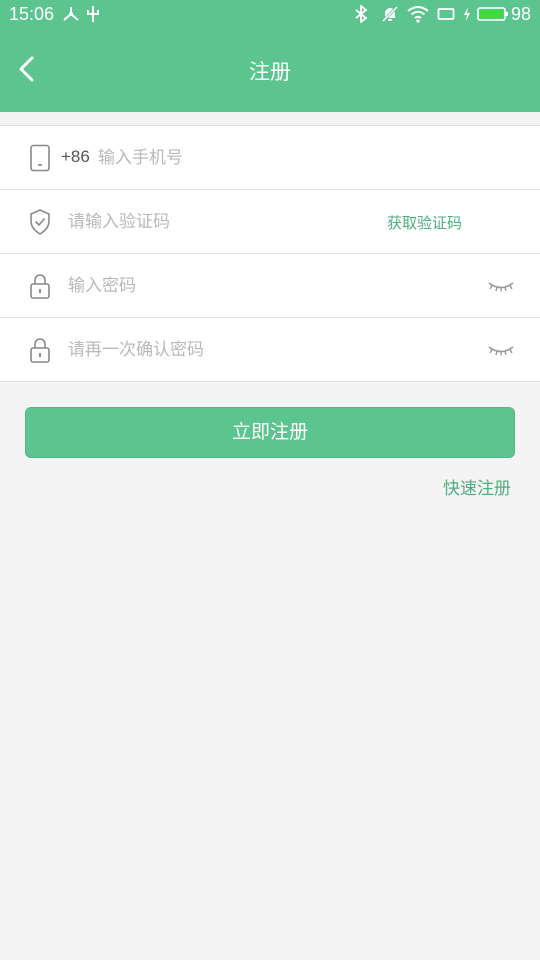 Image resolution: width=540 pixels, height=960 pixels. Describe the element at coordinates (40, 222) in the screenshot. I see `shield-check-icon` at that location.